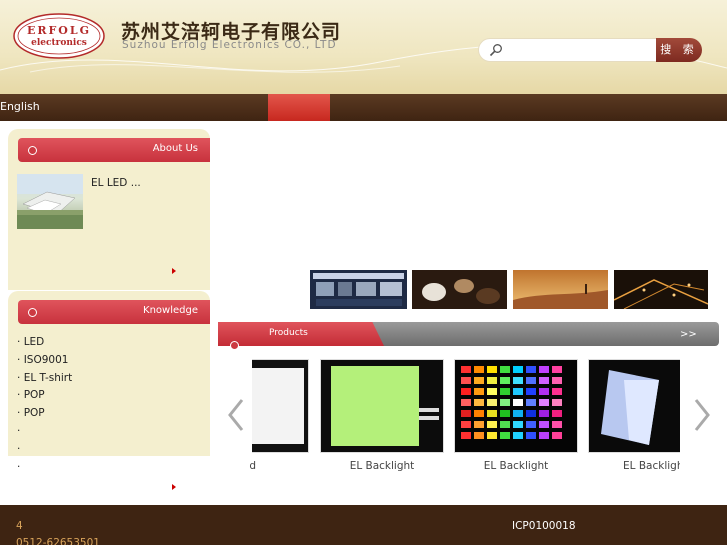 This screenshot has width=727, height=545. What do you see at coordinates (58, 541) in the screenshot?
I see `footer-phone: 0512-62653501` at bounding box center [58, 541].